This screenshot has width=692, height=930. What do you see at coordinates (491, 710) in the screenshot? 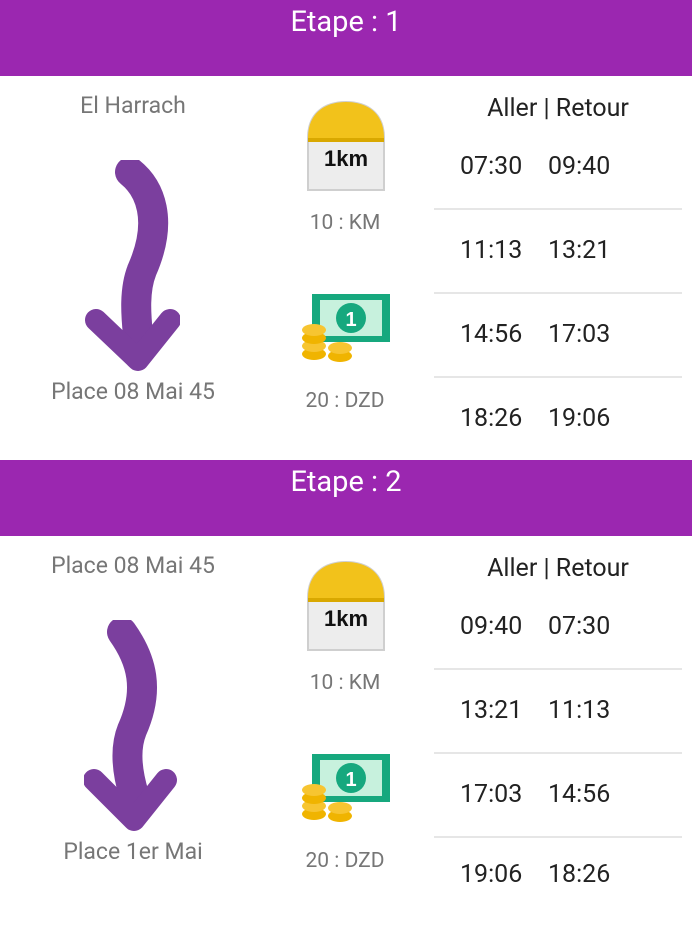
I see `aller-time: 13:21` at bounding box center [491, 710].